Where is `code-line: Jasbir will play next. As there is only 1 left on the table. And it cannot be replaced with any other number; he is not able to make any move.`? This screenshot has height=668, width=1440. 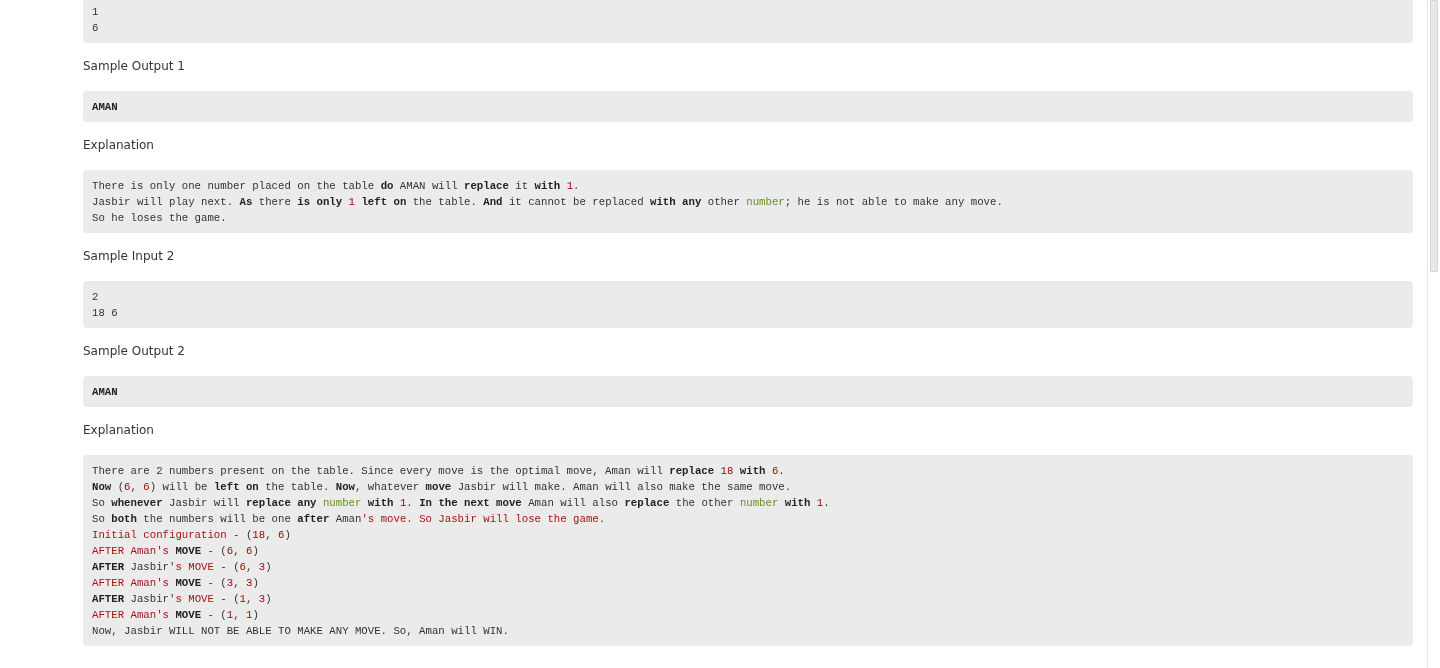
code-line: Jasbir will play next. As there is only 1 left on the table. And it cannot be replaced with any other number; he is not able to make any move. is located at coordinates (548, 202).